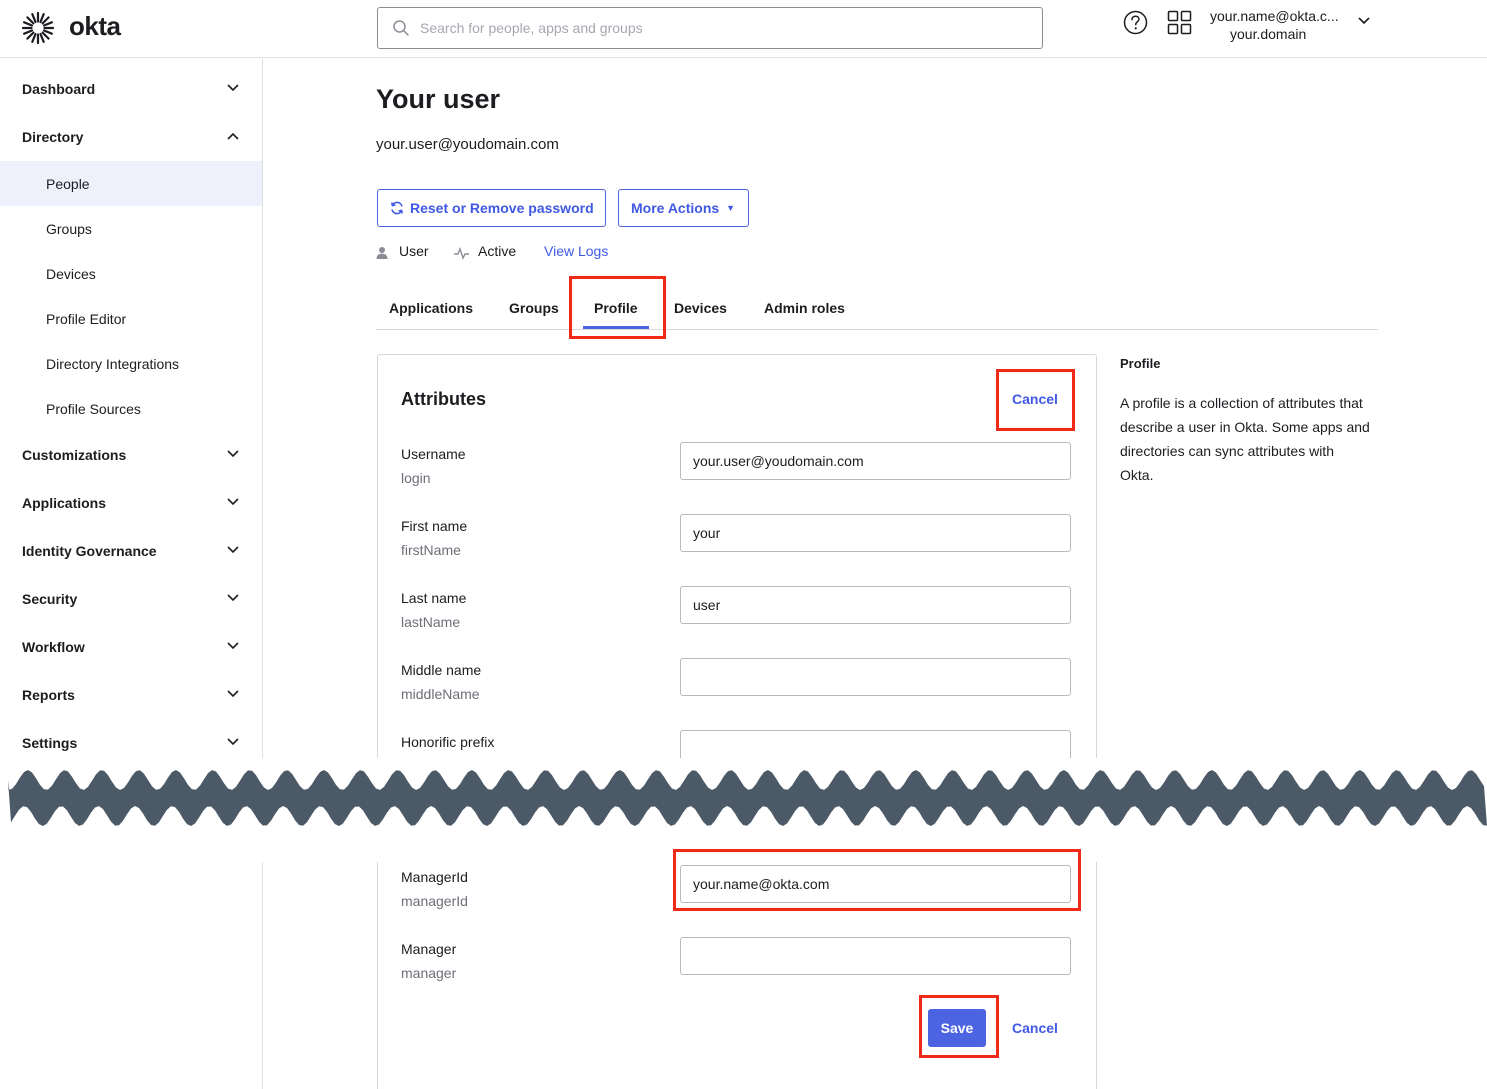 This screenshot has width=1487, height=1089. I want to click on sidebar-item-label: Settings, so click(50, 743).